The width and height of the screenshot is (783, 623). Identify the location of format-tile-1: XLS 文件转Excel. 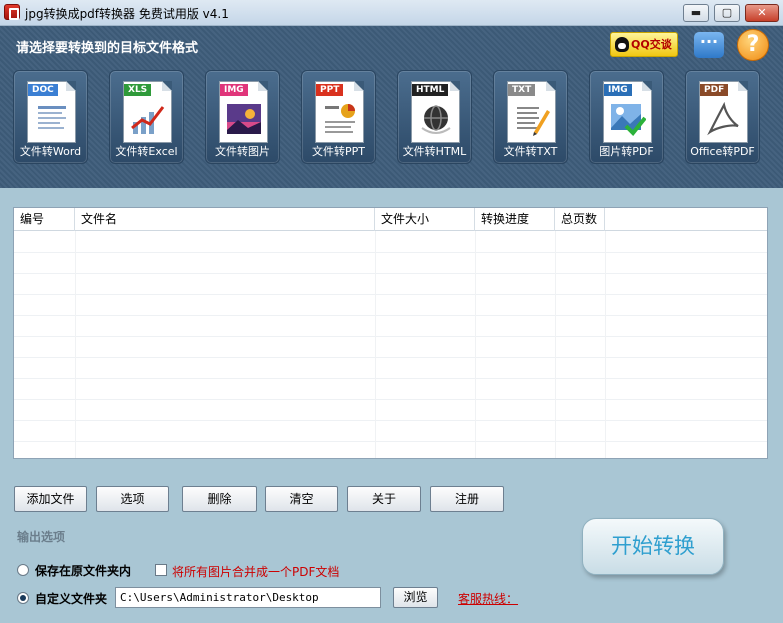
(146, 117).